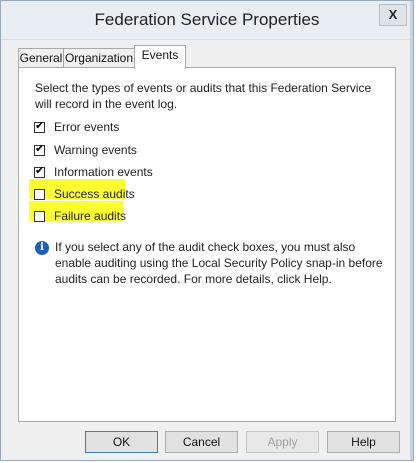 Image resolution: width=416 pixels, height=463 pixels. I want to click on tab-organization: Organization, so click(99, 58).